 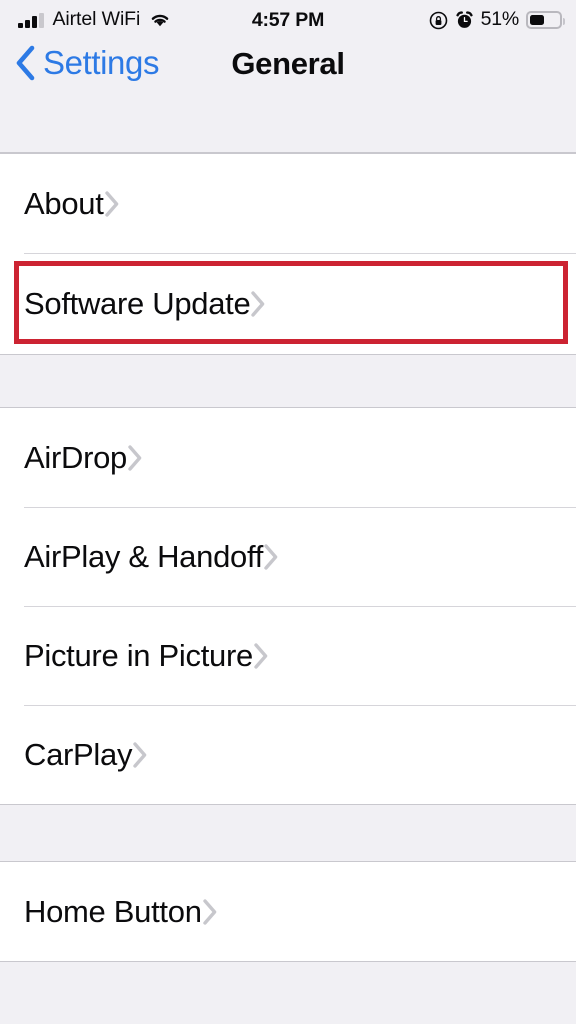 I want to click on status-bar-right: 51%, so click(x=497, y=19).